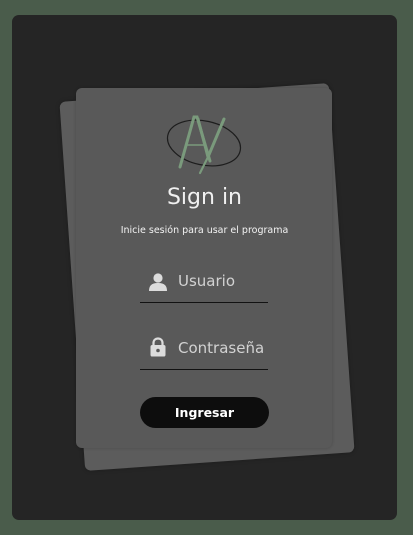 This screenshot has width=413, height=535. What do you see at coordinates (204, 412) in the screenshot?
I see `submit-button: Ingresar` at bounding box center [204, 412].